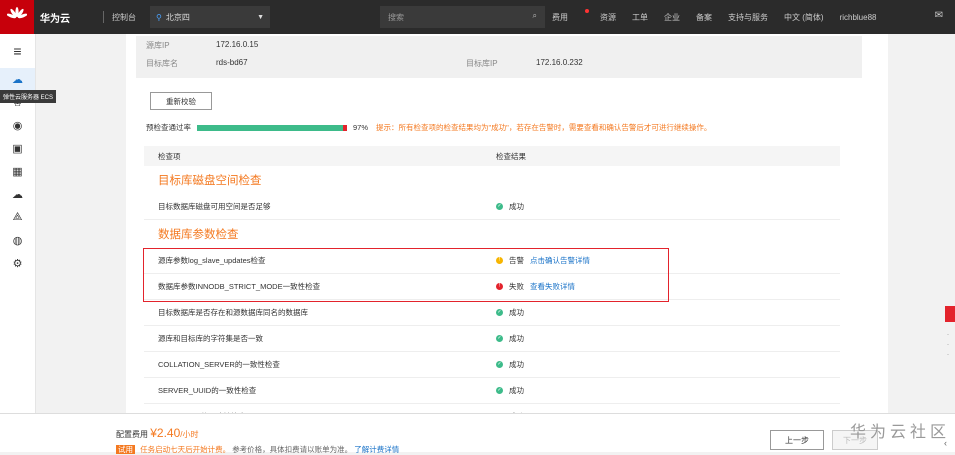 Image resolution: width=955 pixels, height=455 pixels. Describe the element at coordinates (103, 17) in the screenshot. I see `divider` at that location.